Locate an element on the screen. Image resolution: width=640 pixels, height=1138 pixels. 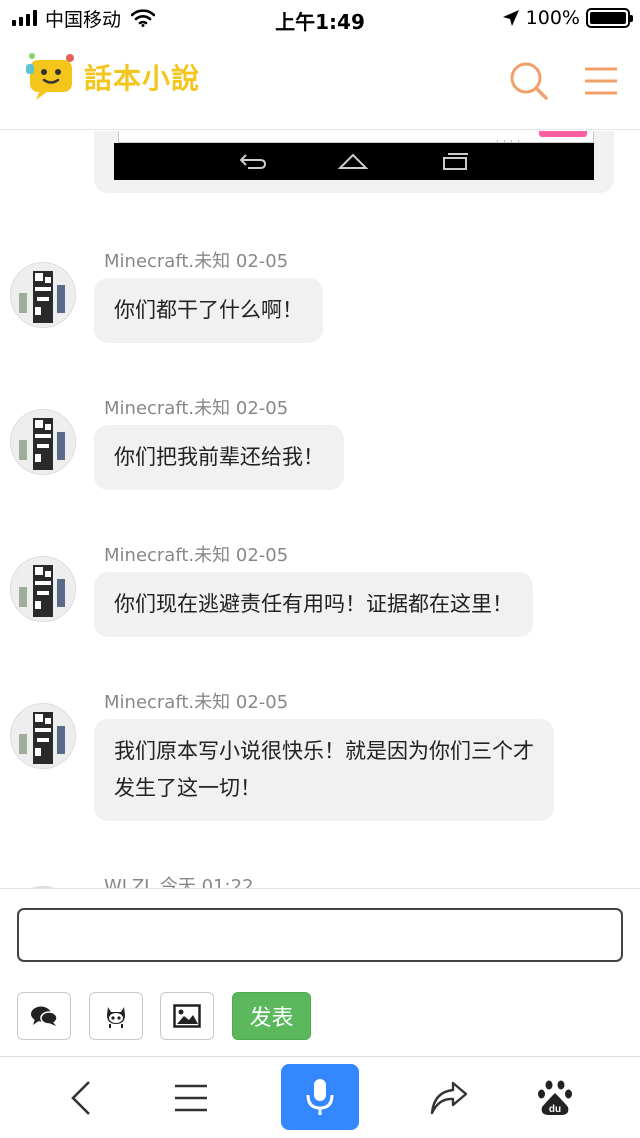
emoji-button is located at coordinates (116, 1016).